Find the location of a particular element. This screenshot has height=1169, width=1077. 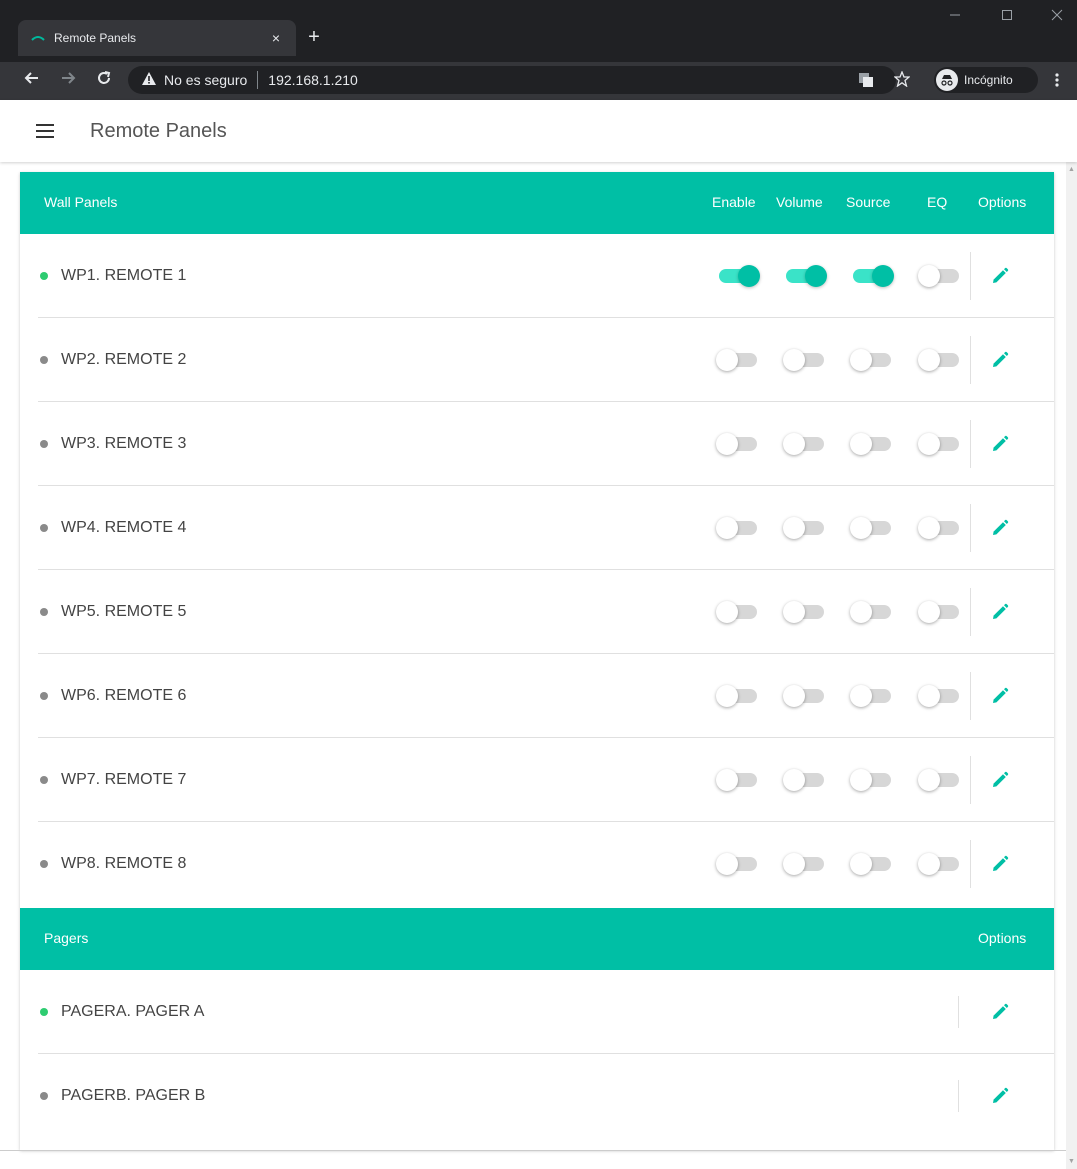

translate-icon is located at coordinates (866, 82).